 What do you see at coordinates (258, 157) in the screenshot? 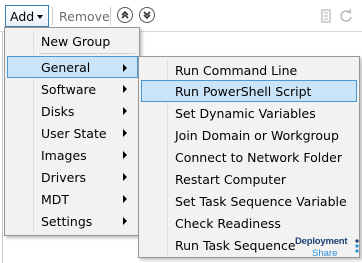
I see `submenu-item-label: Connect to Network Folder` at bounding box center [258, 157].